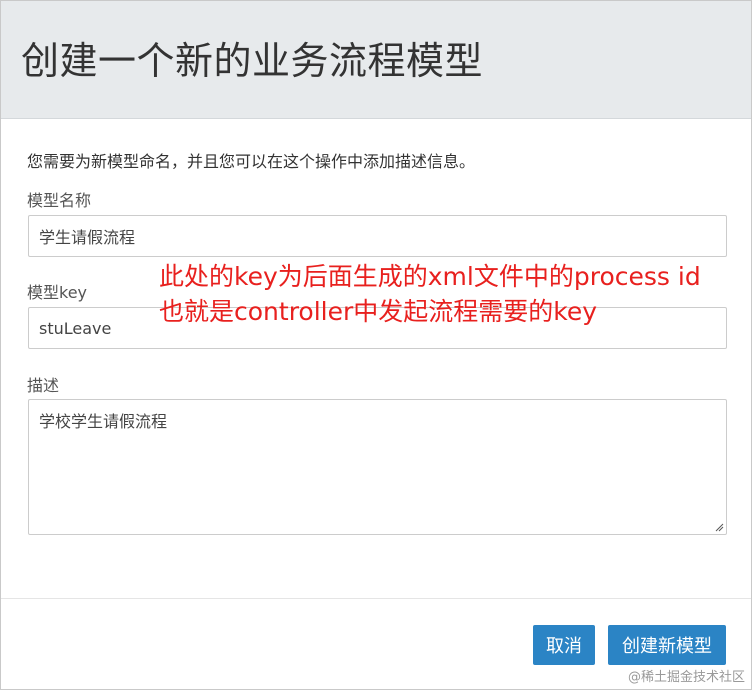 The height and width of the screenshot is (690, 752). I want to click on create-model-button: 创建新模型, so click(667, 645).